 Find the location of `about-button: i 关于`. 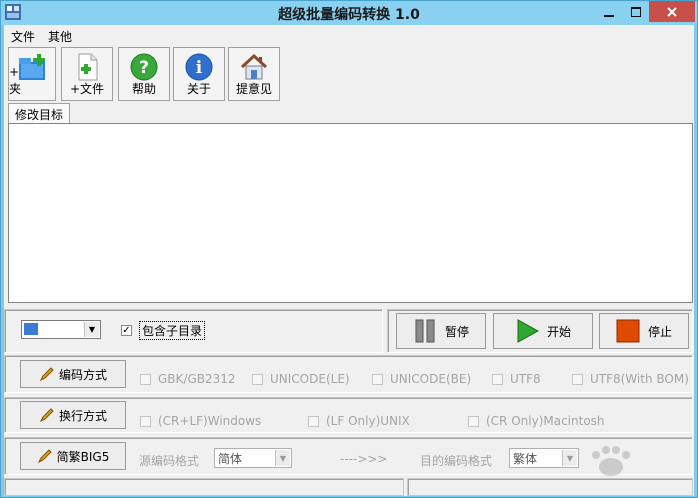

about-button: i 关于 is located at coordinates (199, 74).